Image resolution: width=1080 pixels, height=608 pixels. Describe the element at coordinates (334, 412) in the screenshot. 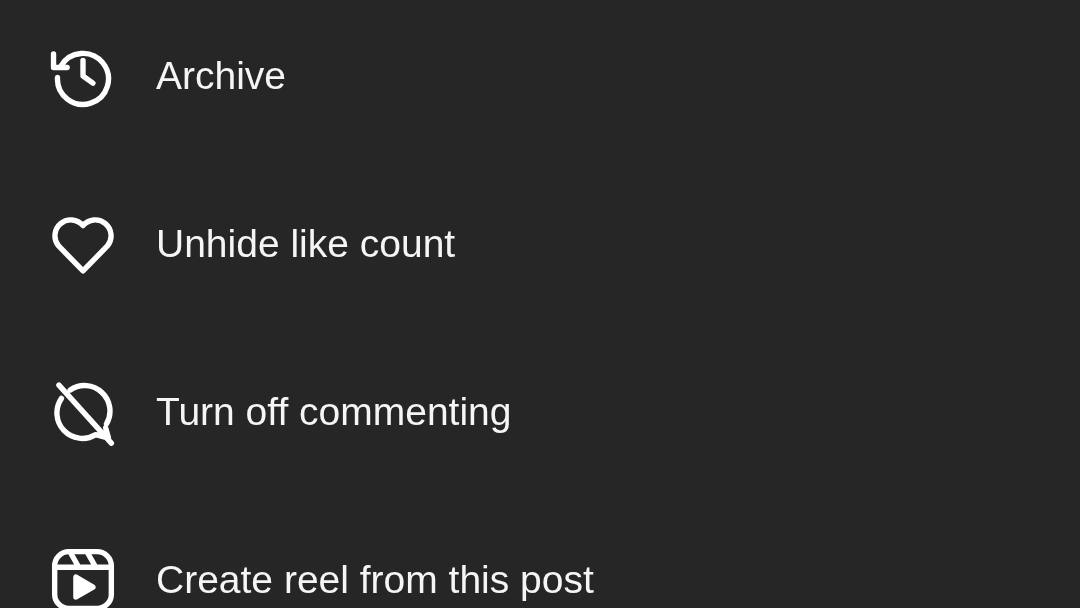

I see `menu-item-label: Turn off commenting` at that location.